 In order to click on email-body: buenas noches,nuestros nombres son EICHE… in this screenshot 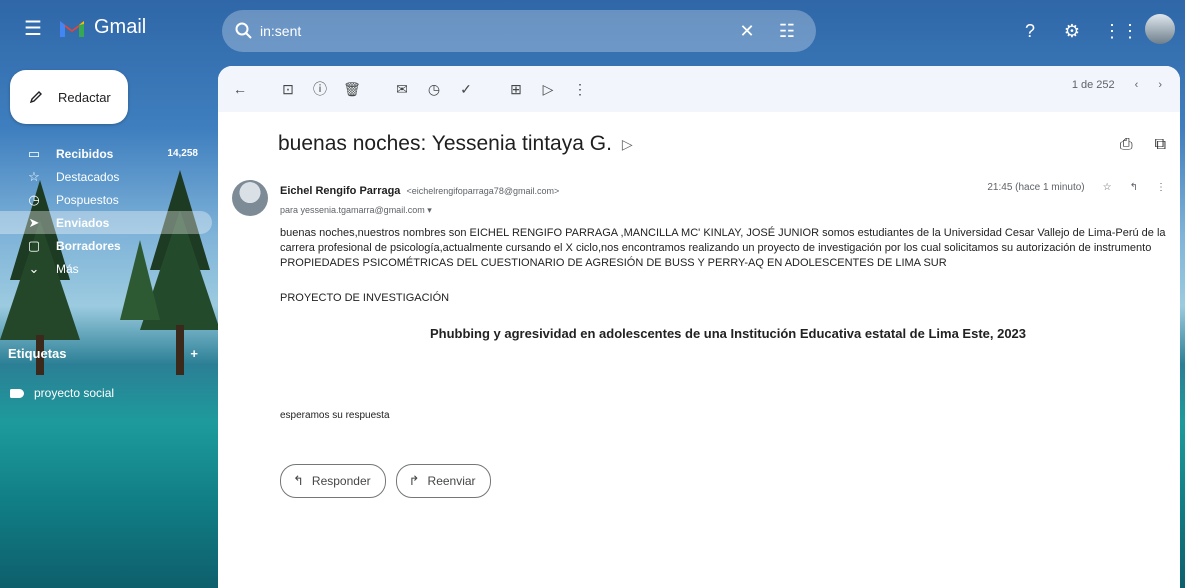, I will do `click(723, 266)`.